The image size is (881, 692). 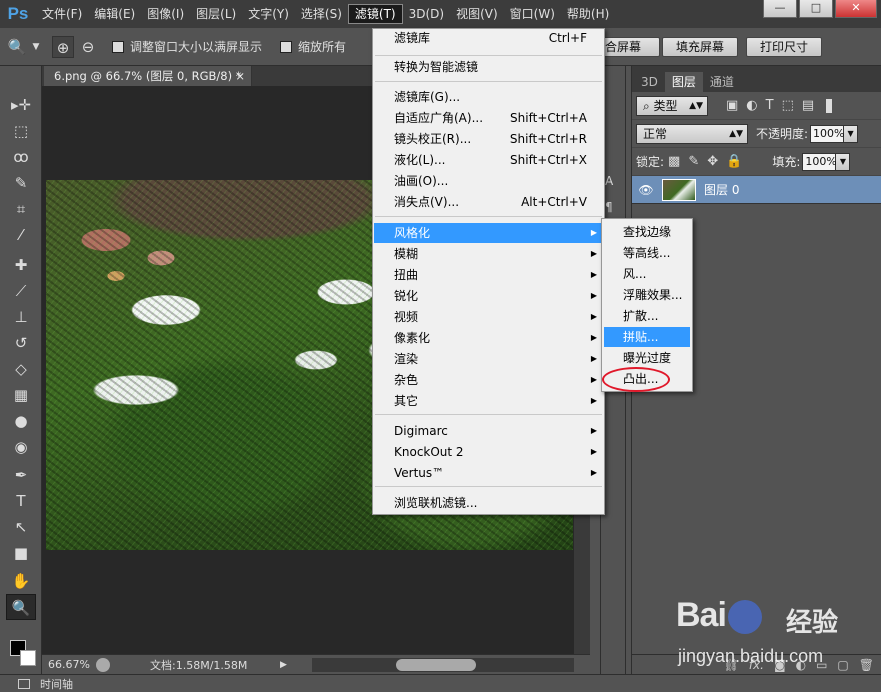 I want to click on menu-item-lens-correction: 镜头校正(R)... Shift+Ctrl+R, so click(x=488, y=139).